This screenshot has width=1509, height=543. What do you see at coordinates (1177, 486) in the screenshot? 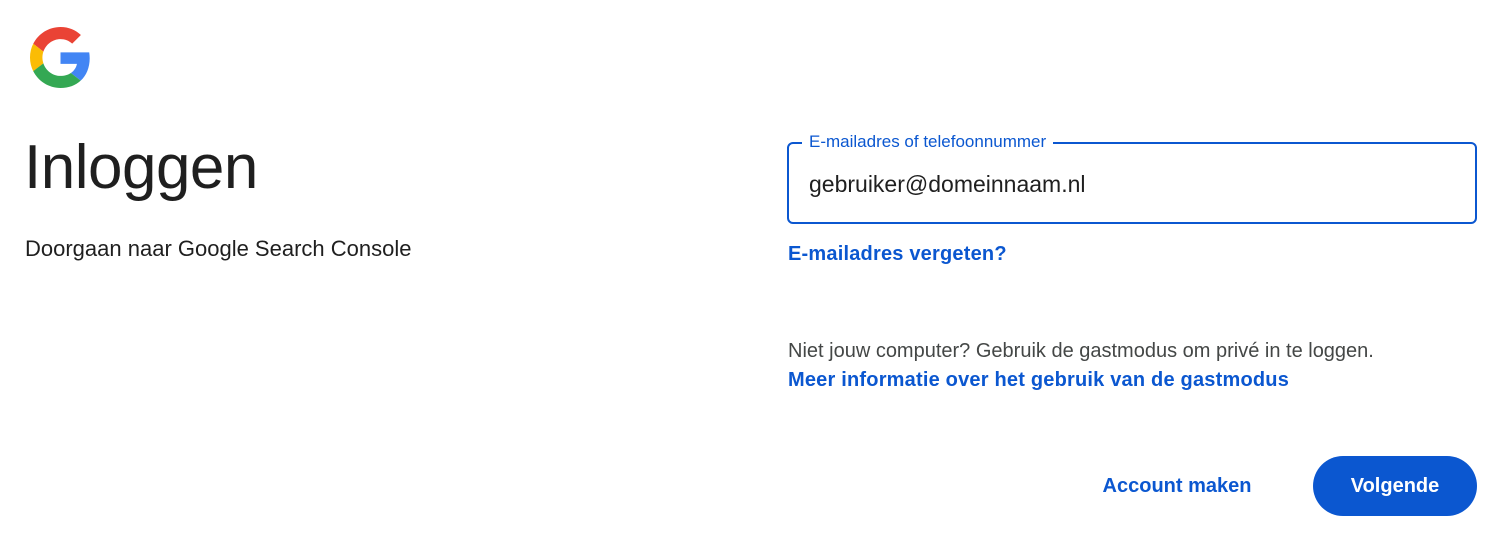
I see `create-account-button: Account maken` at bounding box center [1177, 486].